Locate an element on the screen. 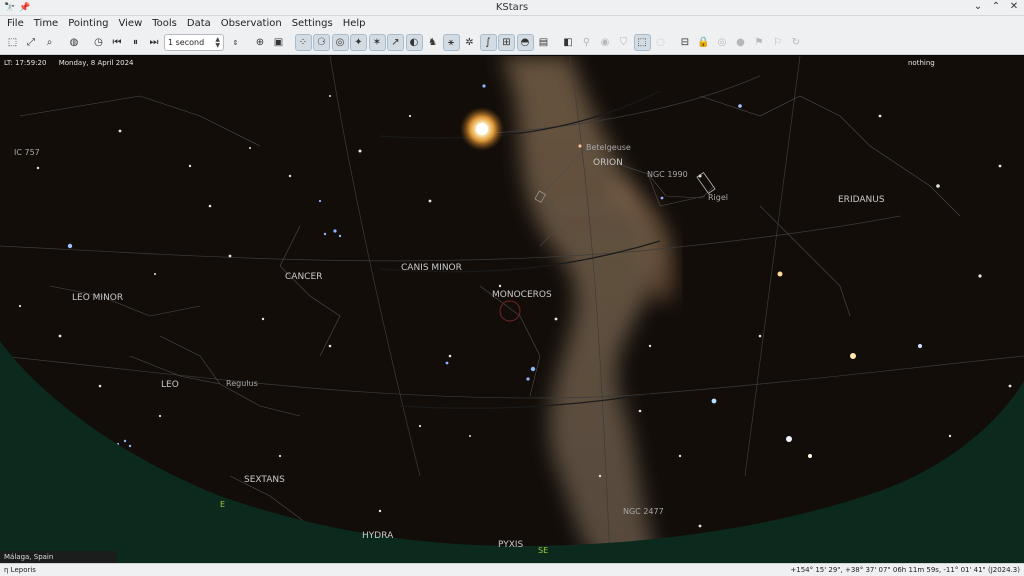 The image size is (1024, 576). constellation-lines-icon: ↗ is located at coordinates (395, 42).